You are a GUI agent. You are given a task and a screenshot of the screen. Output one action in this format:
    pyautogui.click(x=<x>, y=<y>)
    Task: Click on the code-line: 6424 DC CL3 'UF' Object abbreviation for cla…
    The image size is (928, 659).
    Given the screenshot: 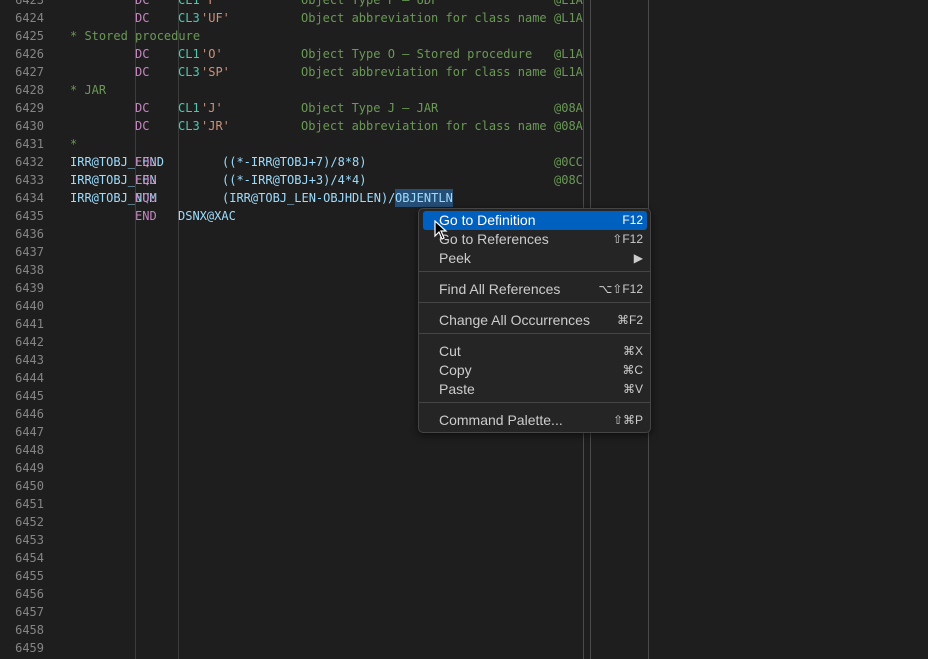 What is the action you would take?
    pyautogui.click(x=464, y=18)
    